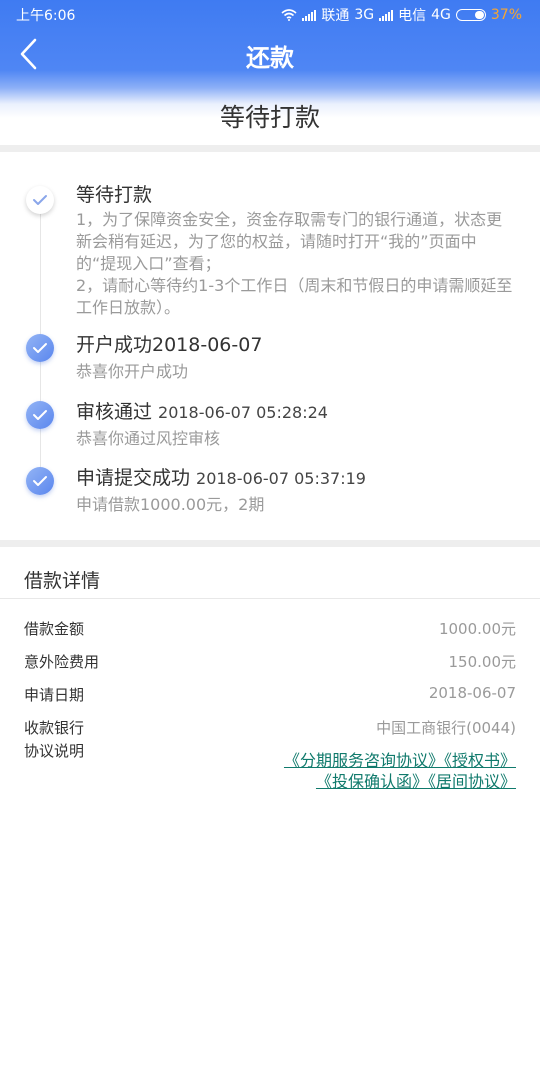  I want to click on timeline-time: 2018-06-07 05:37:19, so click(281, 478).